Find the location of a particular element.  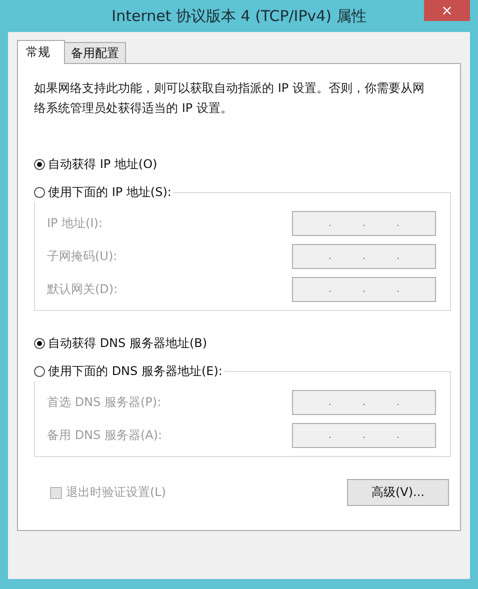

description-text: 如果网络支持此功能，则可以获取自动指派的 IP 设置。否则，你需要从网络系统管理员处获得适当的 IP 设置。 is located at coordinates (230, 98).